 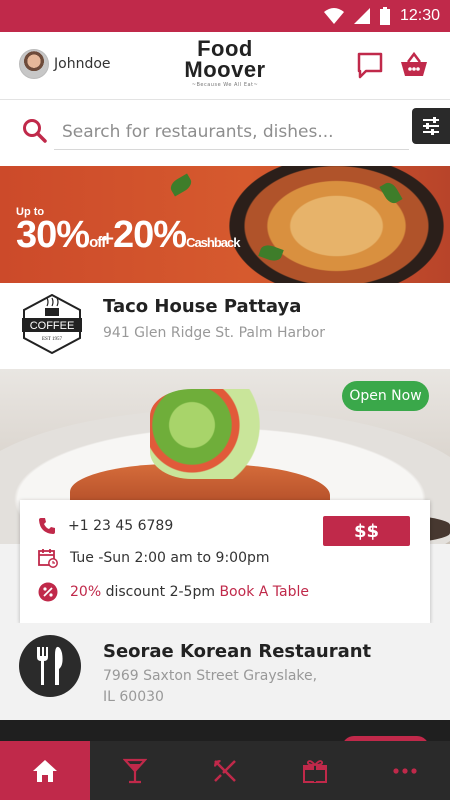 I want to click on price-level-button: $$, so click(x=366, y=531).